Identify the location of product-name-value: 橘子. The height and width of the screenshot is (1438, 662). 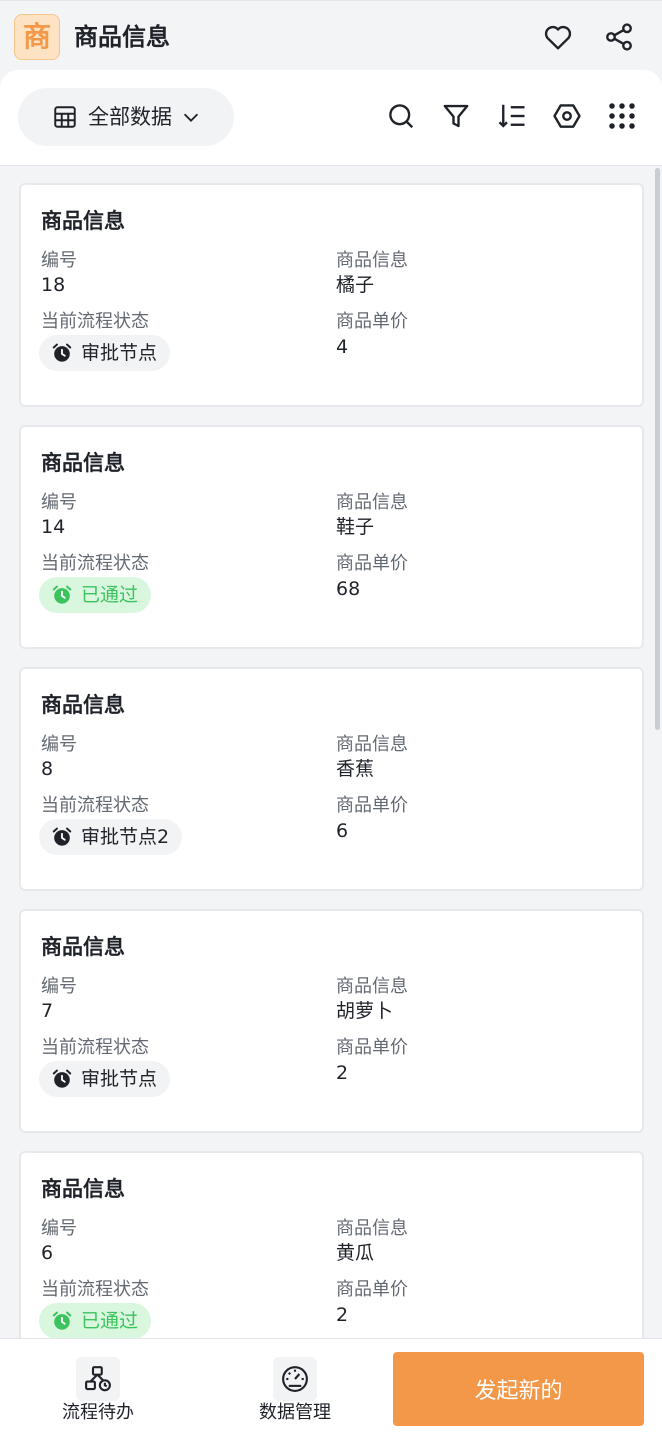
(355, 285).